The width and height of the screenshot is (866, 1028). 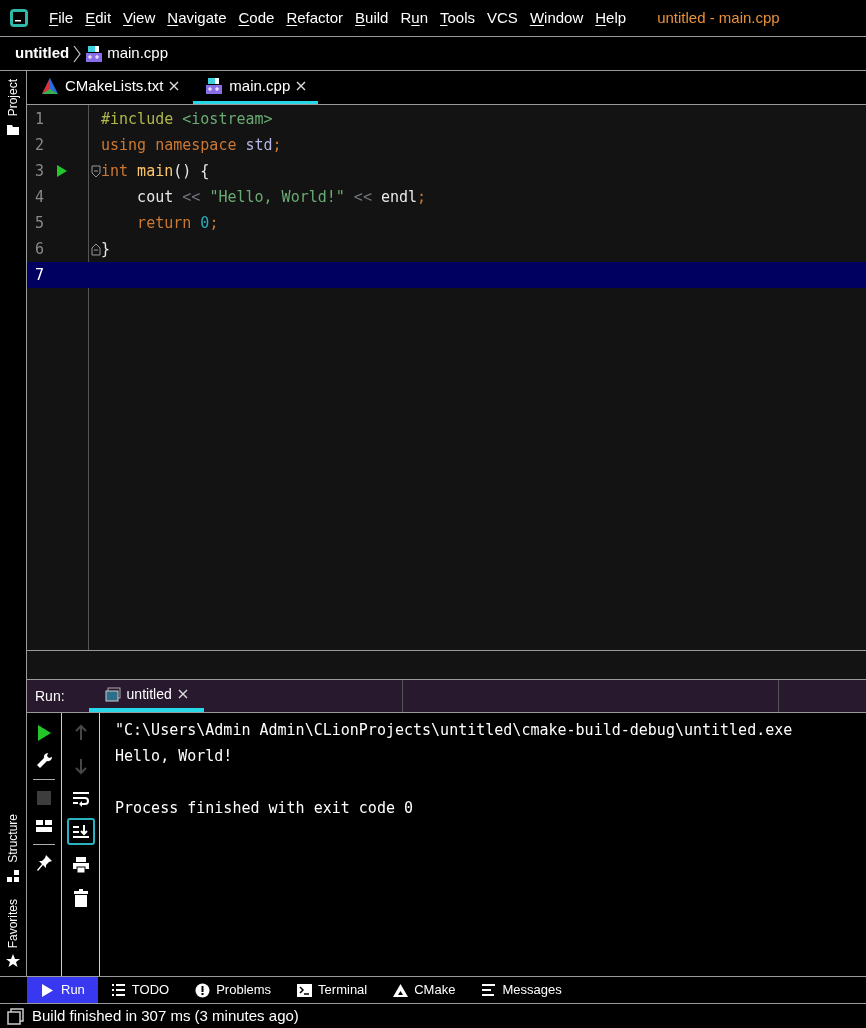 I want to click on triangle-logo-icon, so click(x=50, y=86).